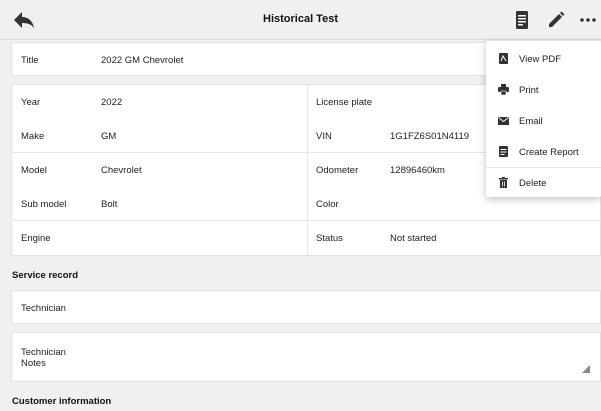 This screenshot has width=601, height=411. Describe the element at coordinates (31, 102) in the screenshot. I see `year-label: Year` at that location.